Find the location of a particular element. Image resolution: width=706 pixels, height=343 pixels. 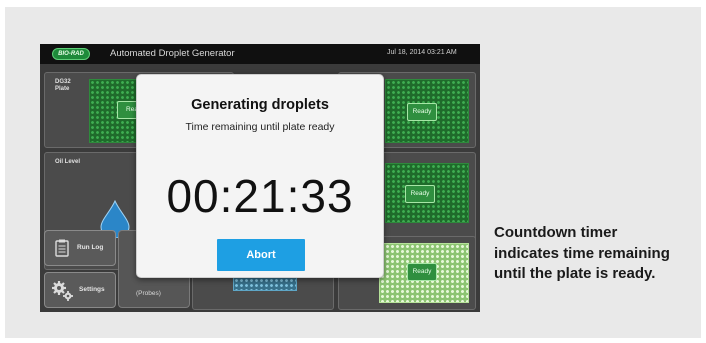

dialog-title: Generating droplets is located at coordinates (260, 105).